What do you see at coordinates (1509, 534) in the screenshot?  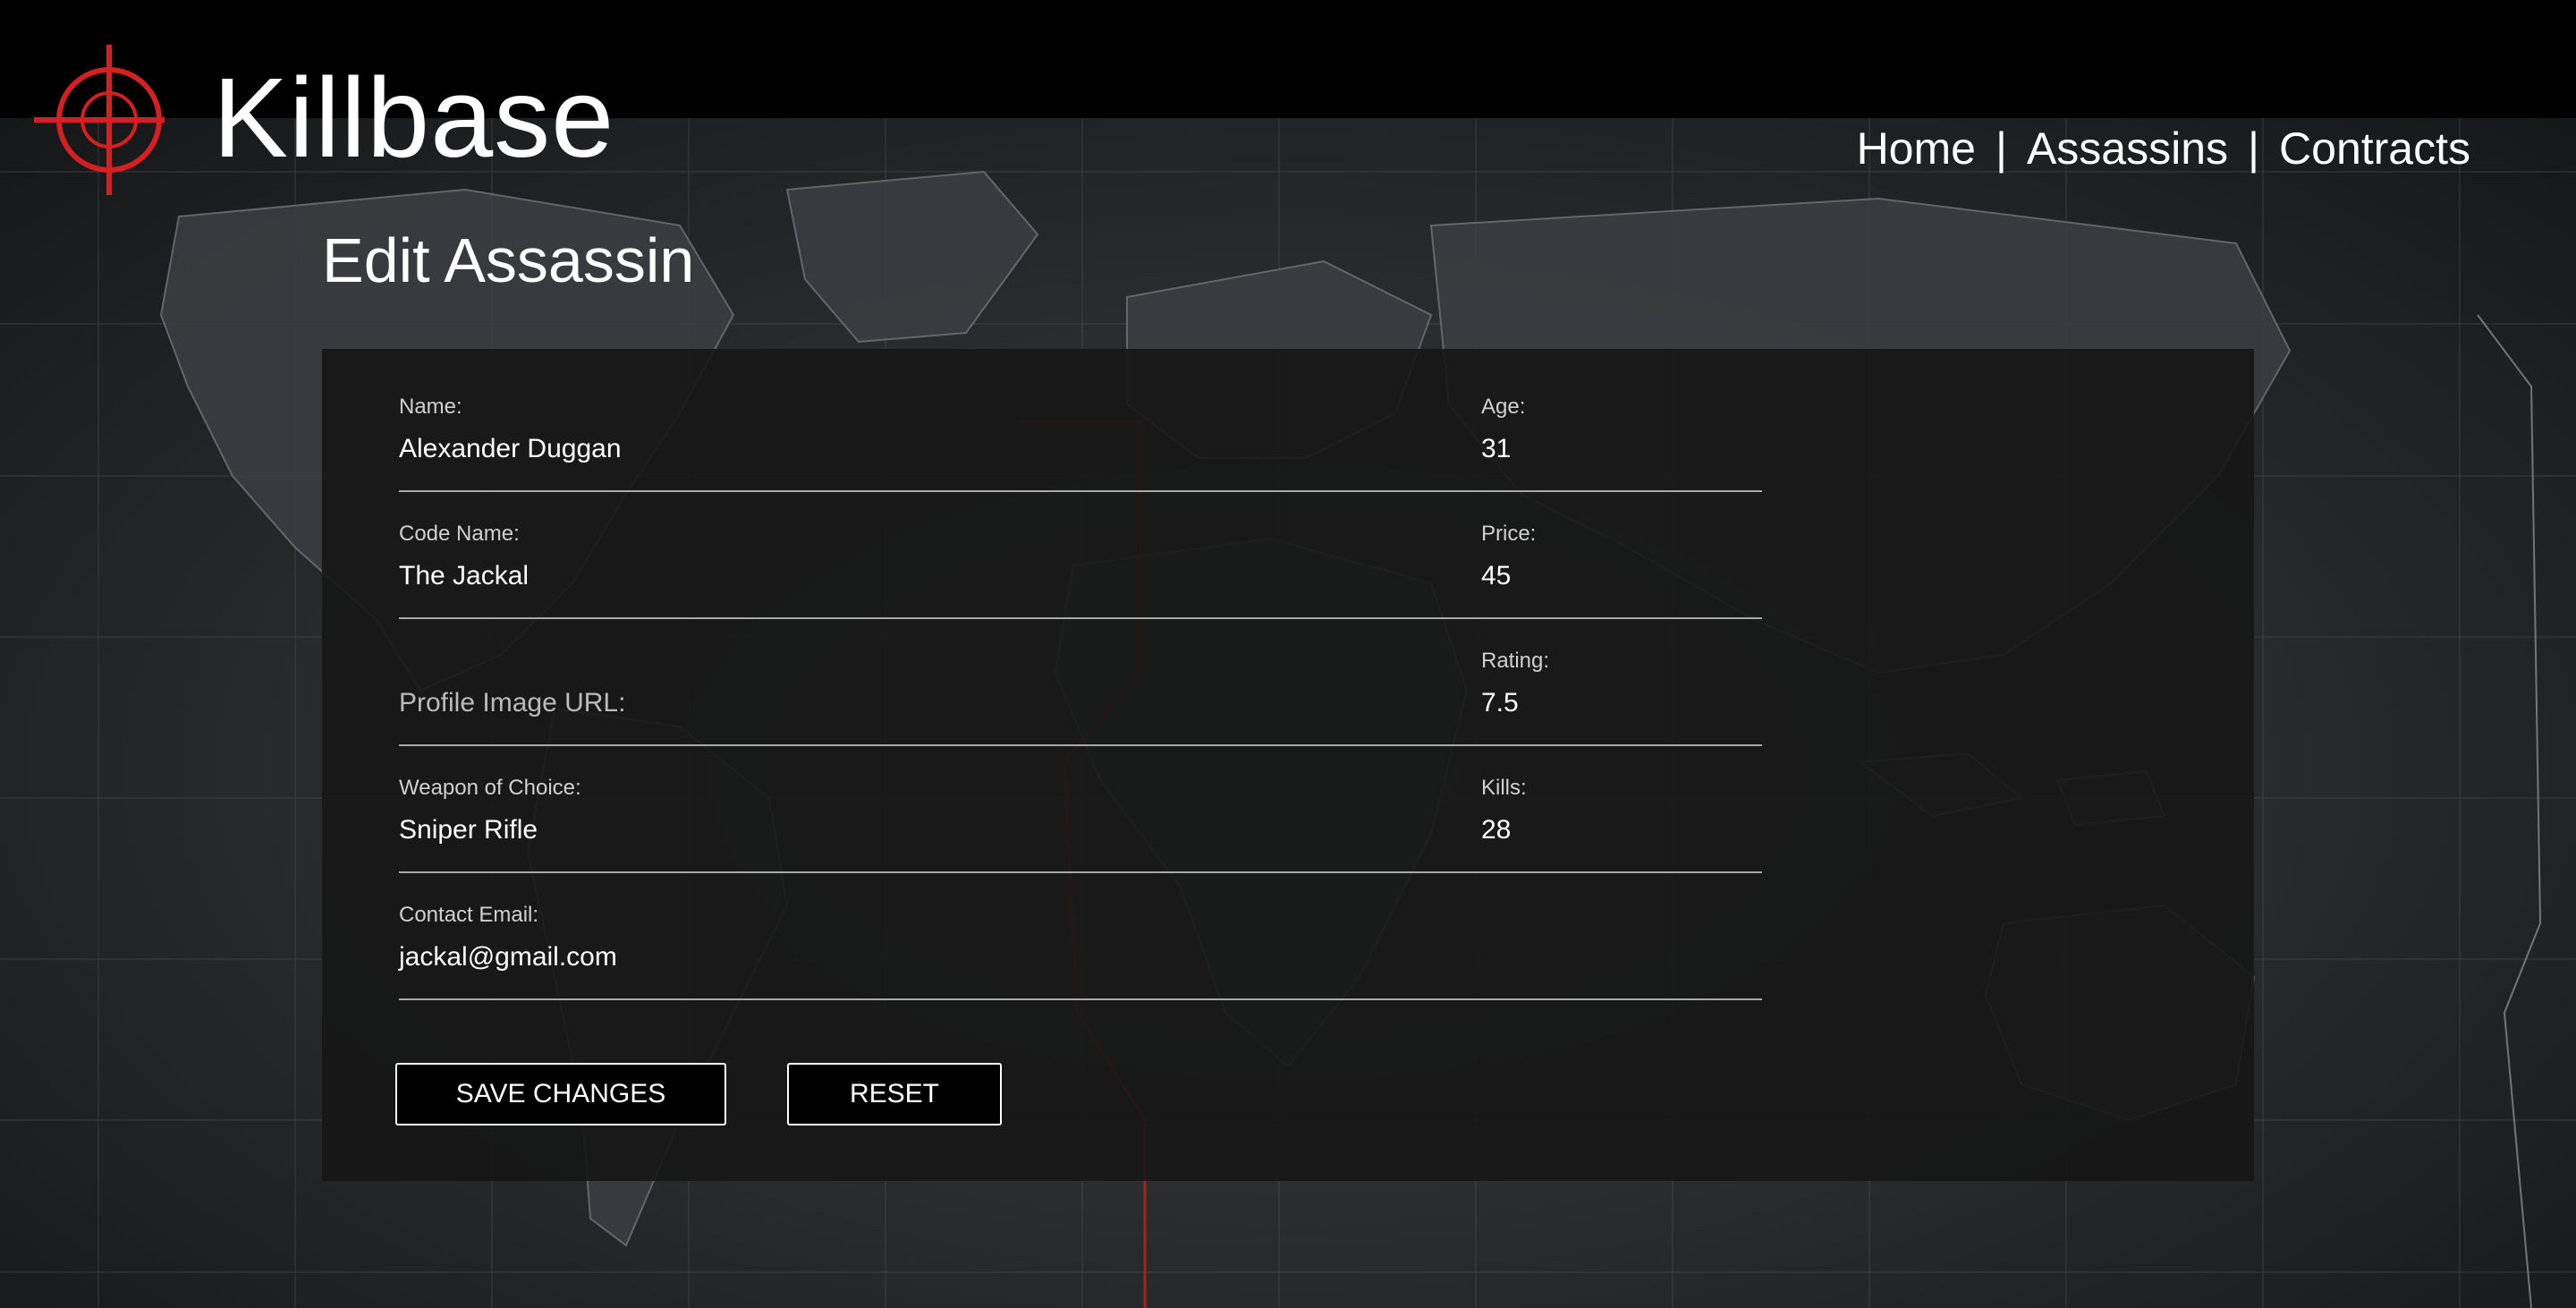 I see `price-label: Price:` at bounding box center [1509, 534].